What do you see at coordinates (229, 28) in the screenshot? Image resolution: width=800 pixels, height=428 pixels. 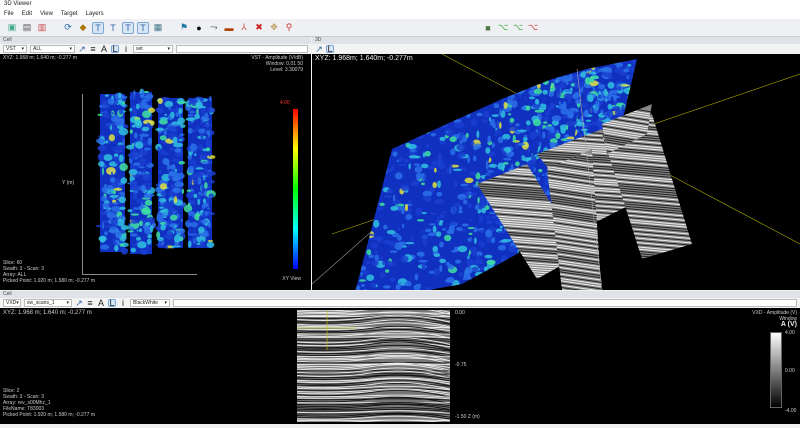 I see `layer-icon: ▬` at bounding box center [229, 28].